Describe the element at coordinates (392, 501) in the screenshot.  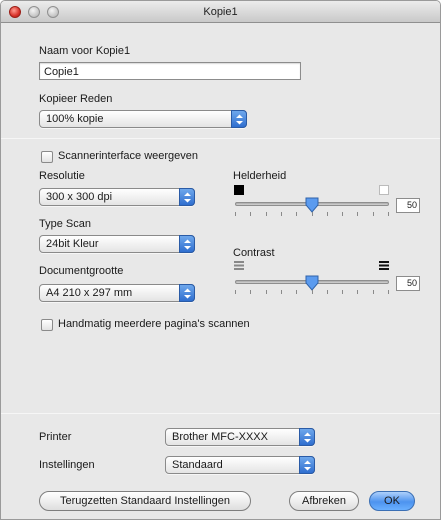
I see `ok-button: OK` at that location.